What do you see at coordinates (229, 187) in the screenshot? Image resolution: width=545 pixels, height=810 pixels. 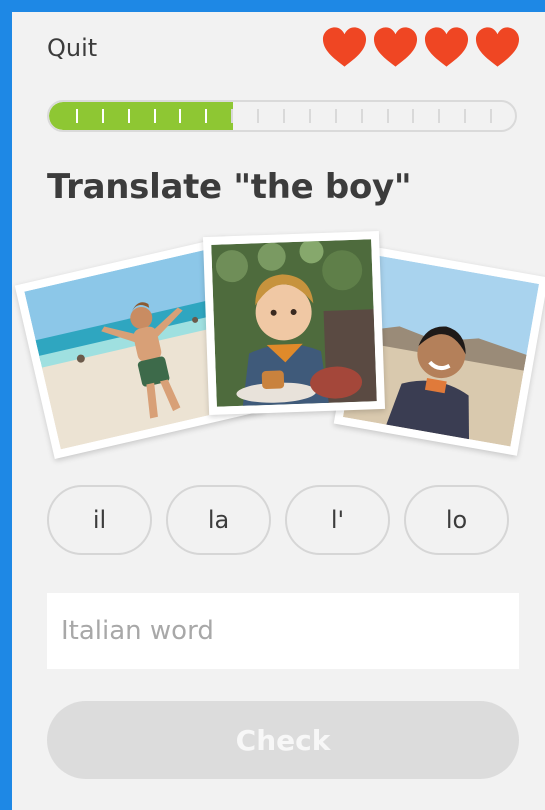 I see `prompt-title: Translate "the boy"` at bounding box center [229, 187].